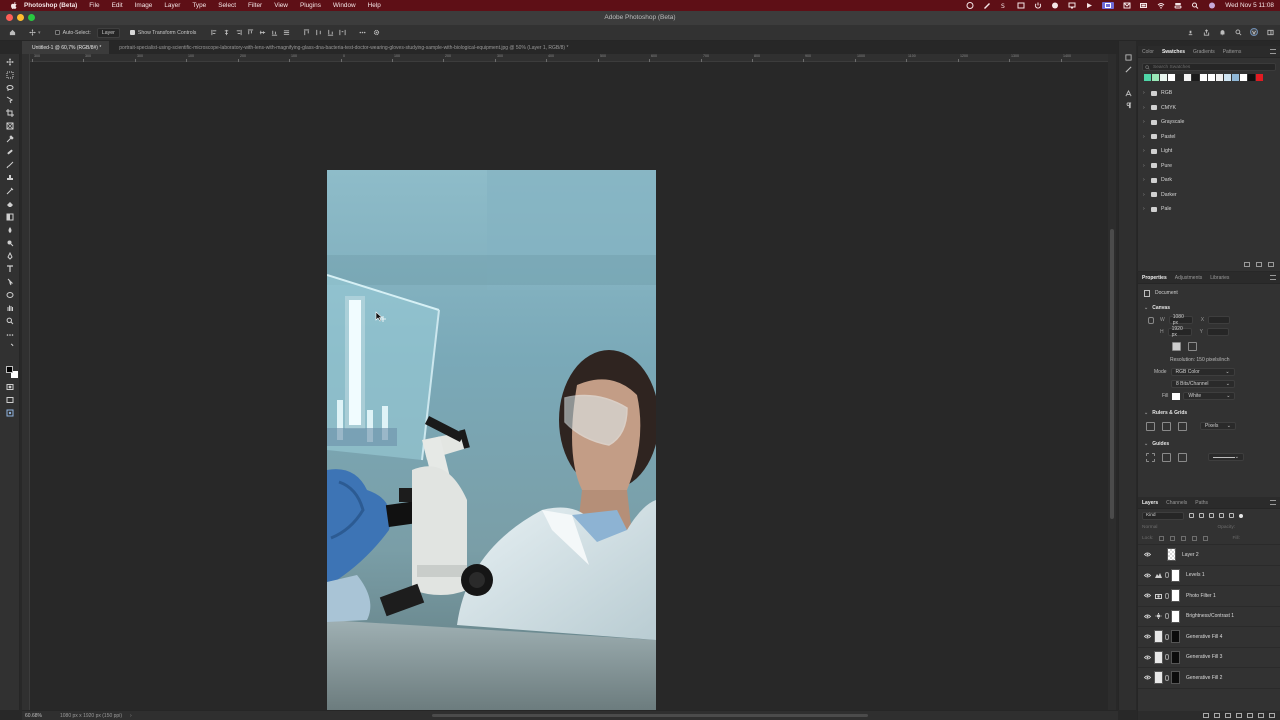  I want to click on path-selection-tool-icon, so click(10, 281).